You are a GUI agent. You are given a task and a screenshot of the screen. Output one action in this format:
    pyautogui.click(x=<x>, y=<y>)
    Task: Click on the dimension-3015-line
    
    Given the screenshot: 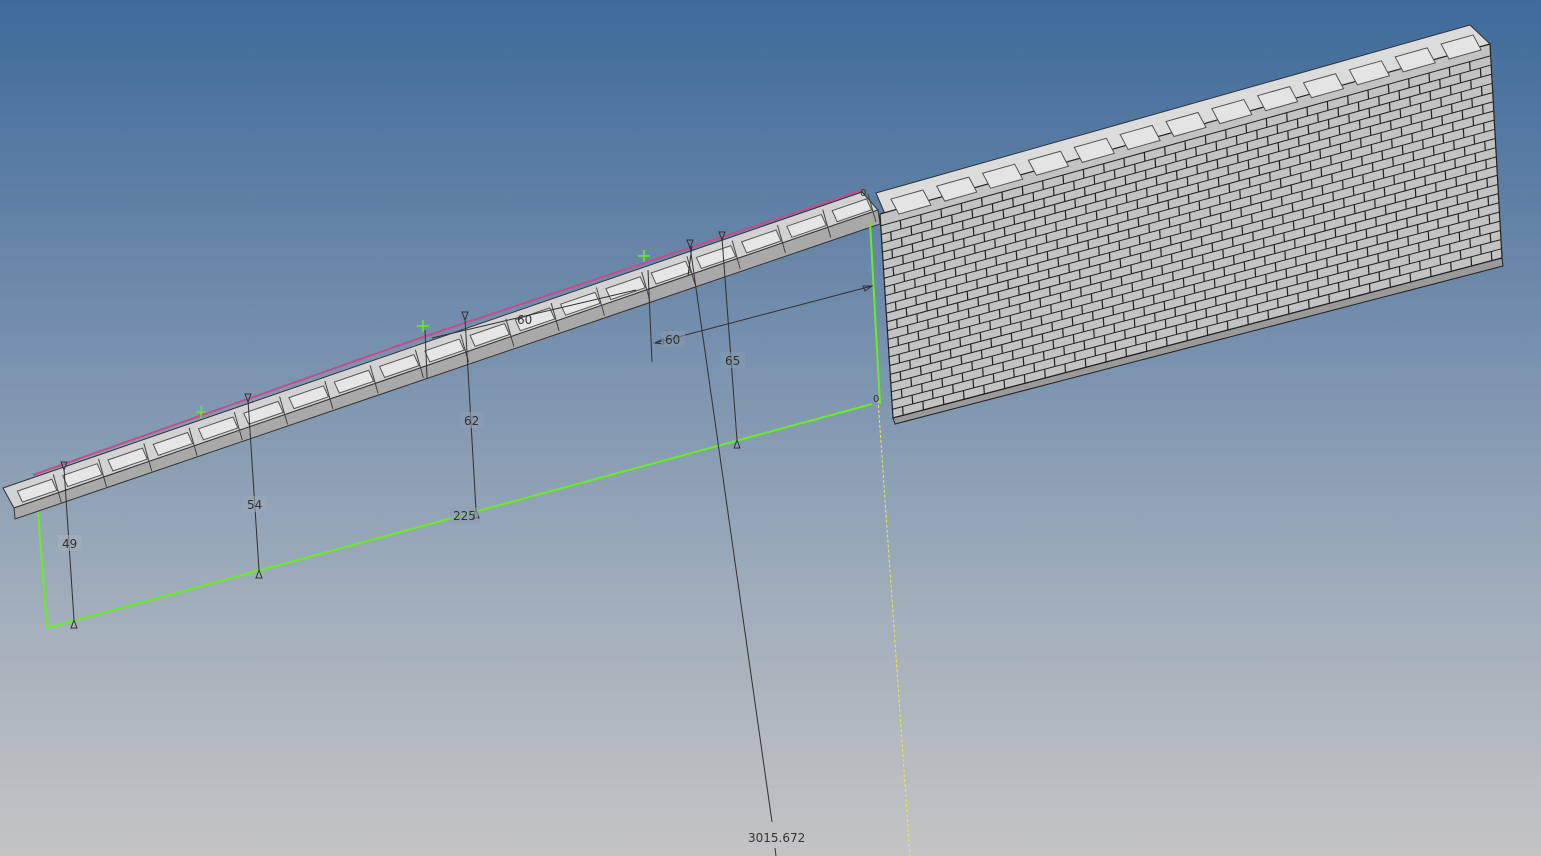 What is the action you would take?
    pyautogui.click(x=731, y=534)
    